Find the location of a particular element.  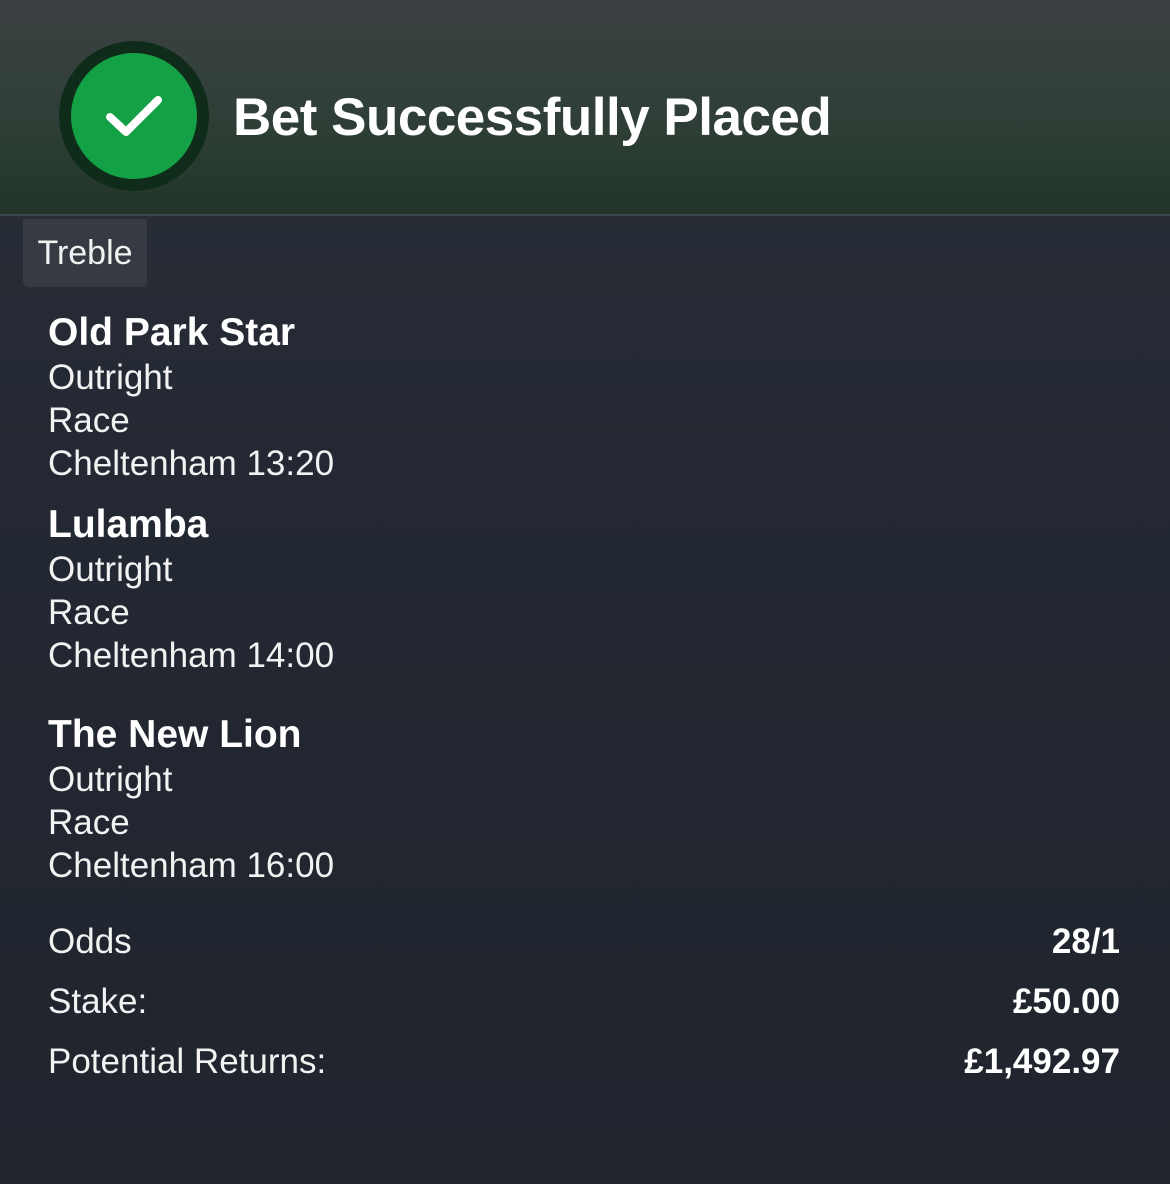

selection-event: Cheltenham 13:20 is located at coordinates (191, 463).